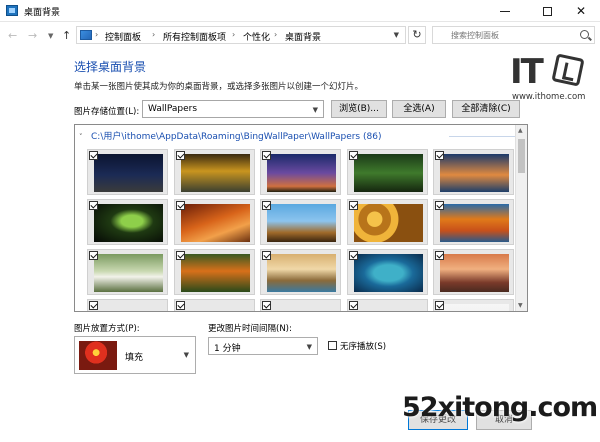 The image size is (600, 442). What do you see at coordinates (233, 109) in the screenshot?
I see `location-dropdown: WallPapers ▼` at bounding box center [233, 109].